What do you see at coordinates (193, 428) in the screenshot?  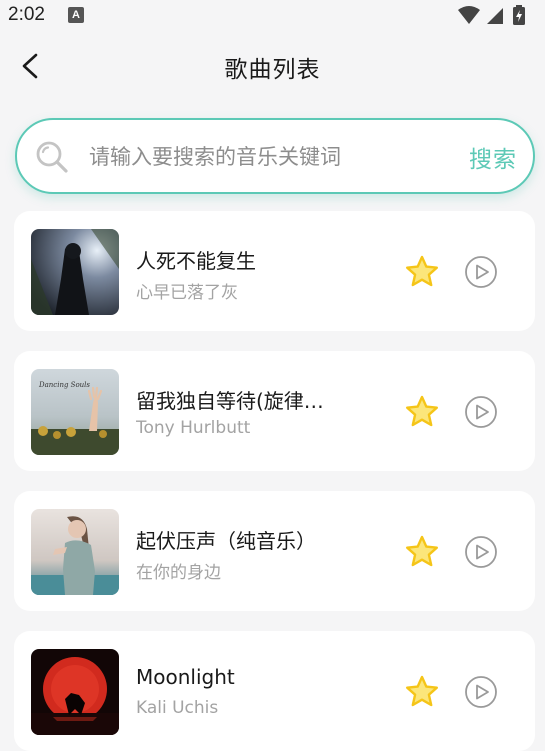 I see `song-artist: Tony Hurlbutt` at bounding box center [193, 428].